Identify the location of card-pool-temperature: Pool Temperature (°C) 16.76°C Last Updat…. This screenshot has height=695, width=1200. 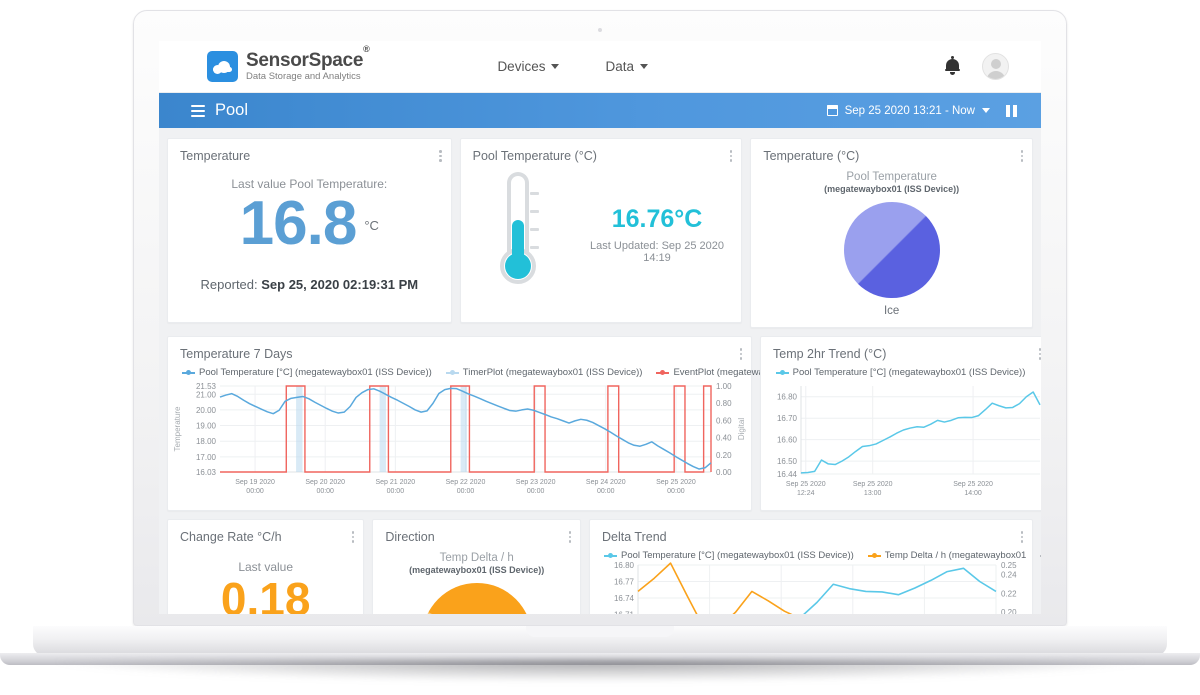
(601, 230).